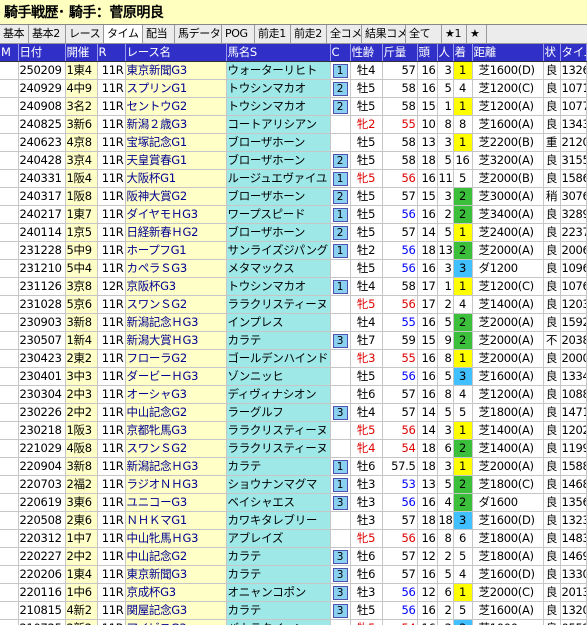 The height and width of the screenshot is (625, 587). I want to click on cell-race: 中山牝馬ＨG3, so click(176, 538).